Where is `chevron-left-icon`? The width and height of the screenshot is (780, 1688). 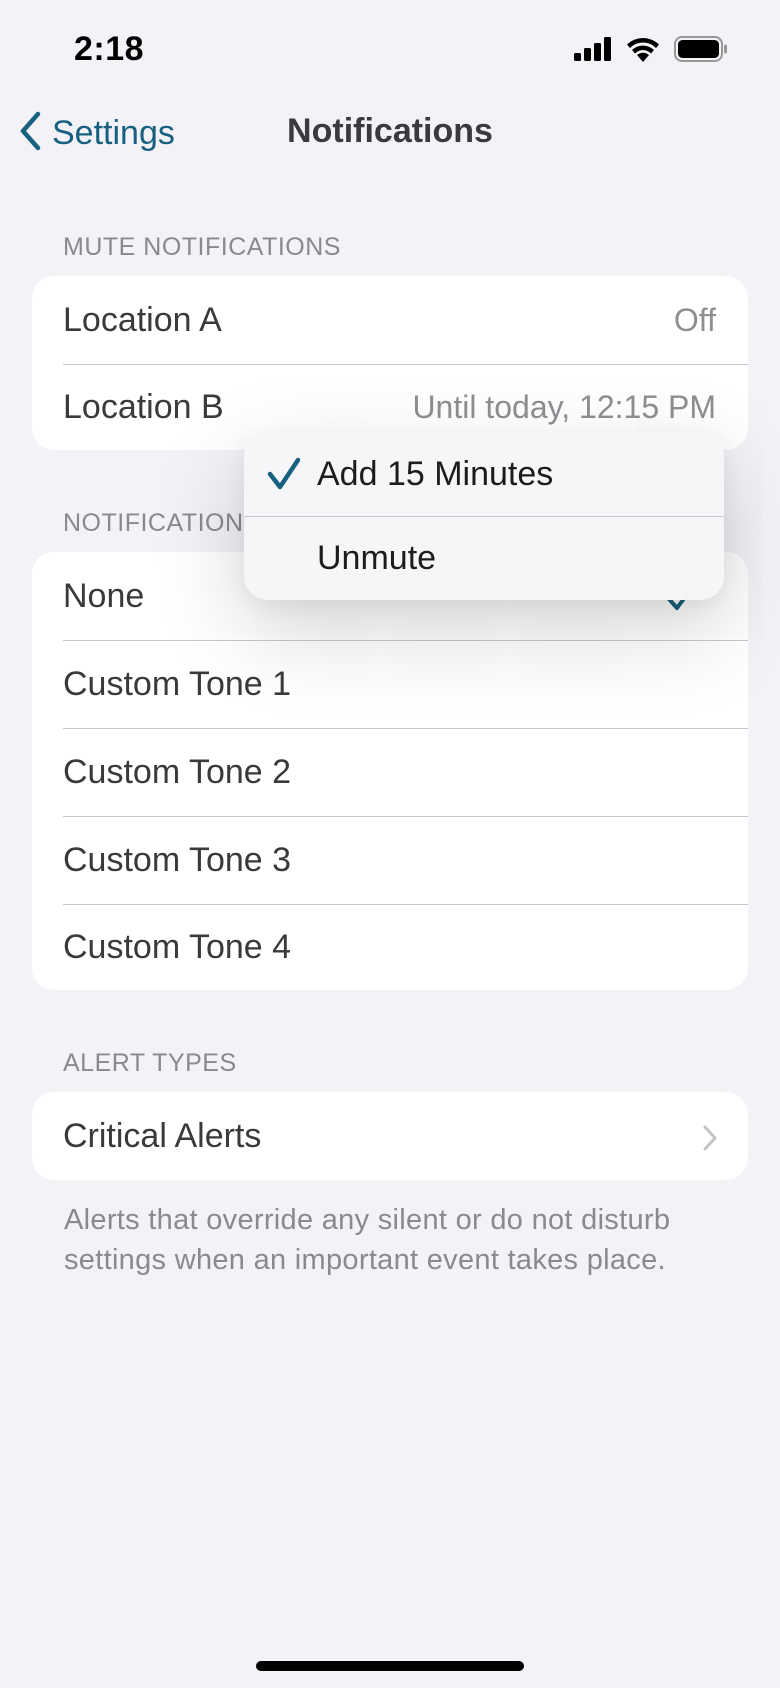 chevron-left-icon is located at coordinates (30, 133).